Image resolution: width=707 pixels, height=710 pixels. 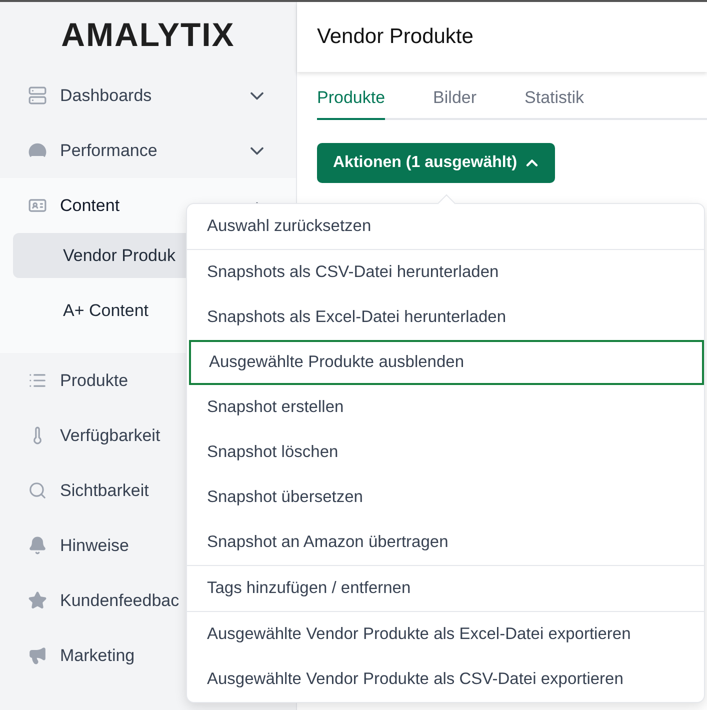 I want to click on search-icon, so click(x=37, y=490).